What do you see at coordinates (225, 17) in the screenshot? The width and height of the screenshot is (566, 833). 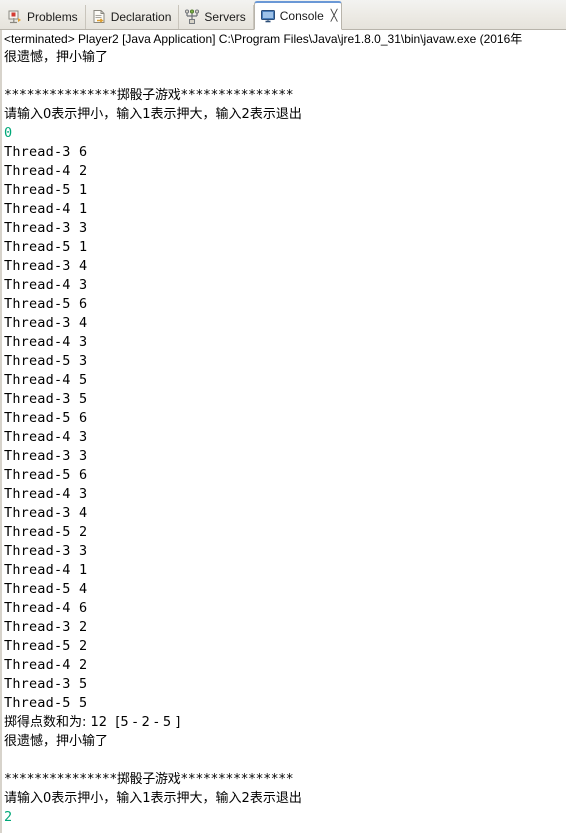 I see `tab-servers-label: Servers` at bounding box center [225, 17].